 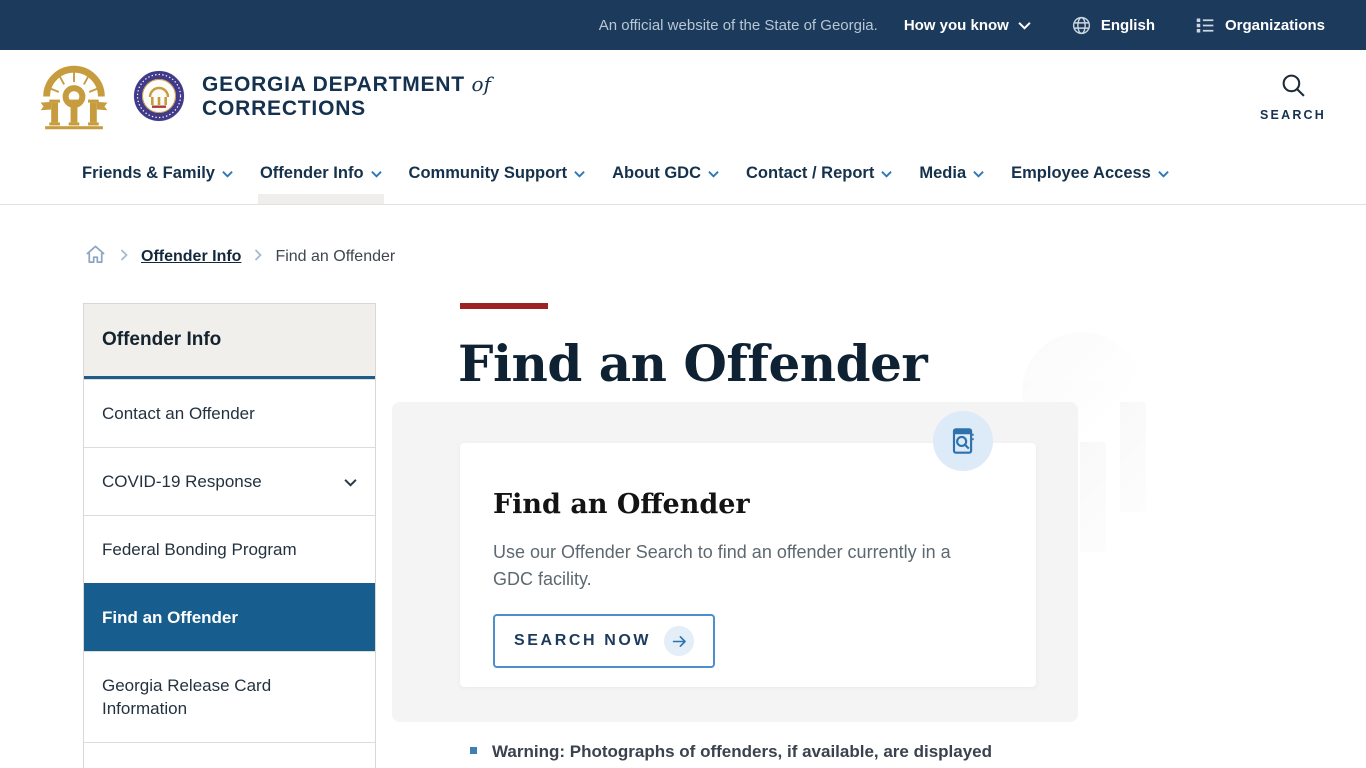 What do you see at coordinates (1293, 88) in the screenshot?
I see `search-icon` at bounding box center [1293, 88].